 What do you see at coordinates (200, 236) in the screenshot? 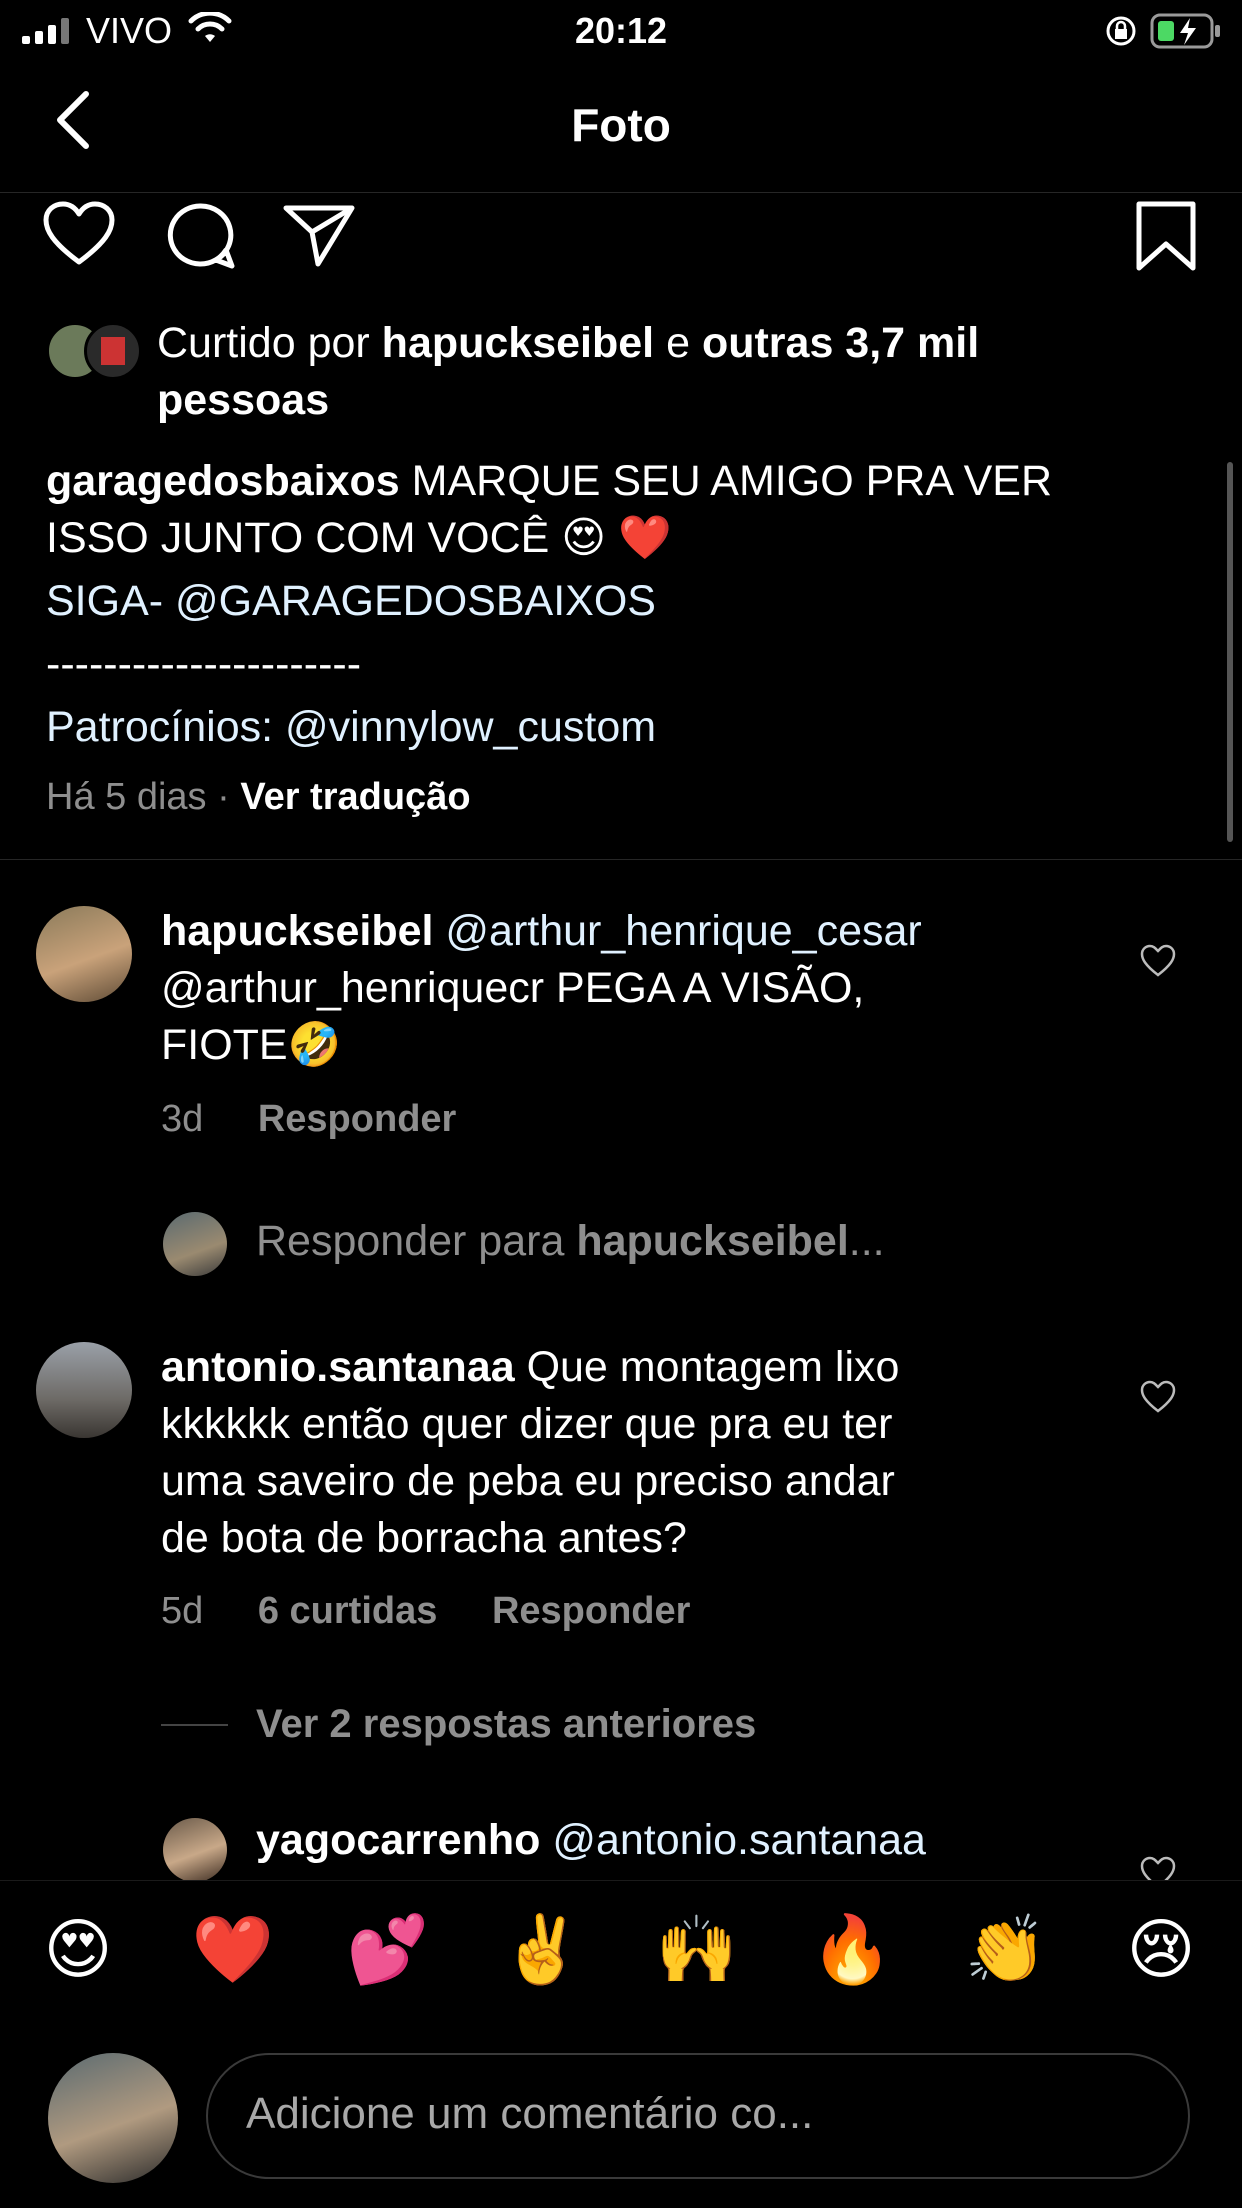
I see `comment-icon` at bounding box center [200, 236].